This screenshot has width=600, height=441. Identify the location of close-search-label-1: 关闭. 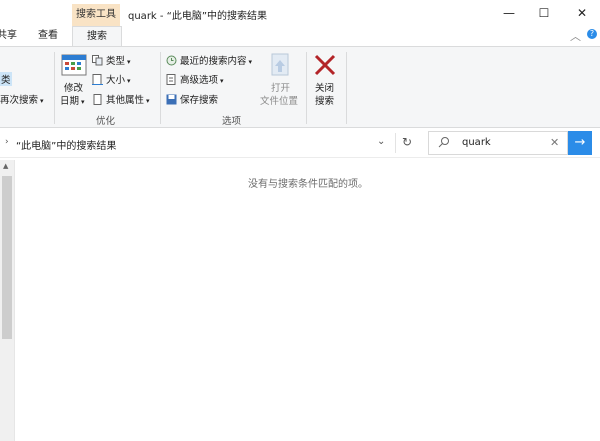
(324, 87).